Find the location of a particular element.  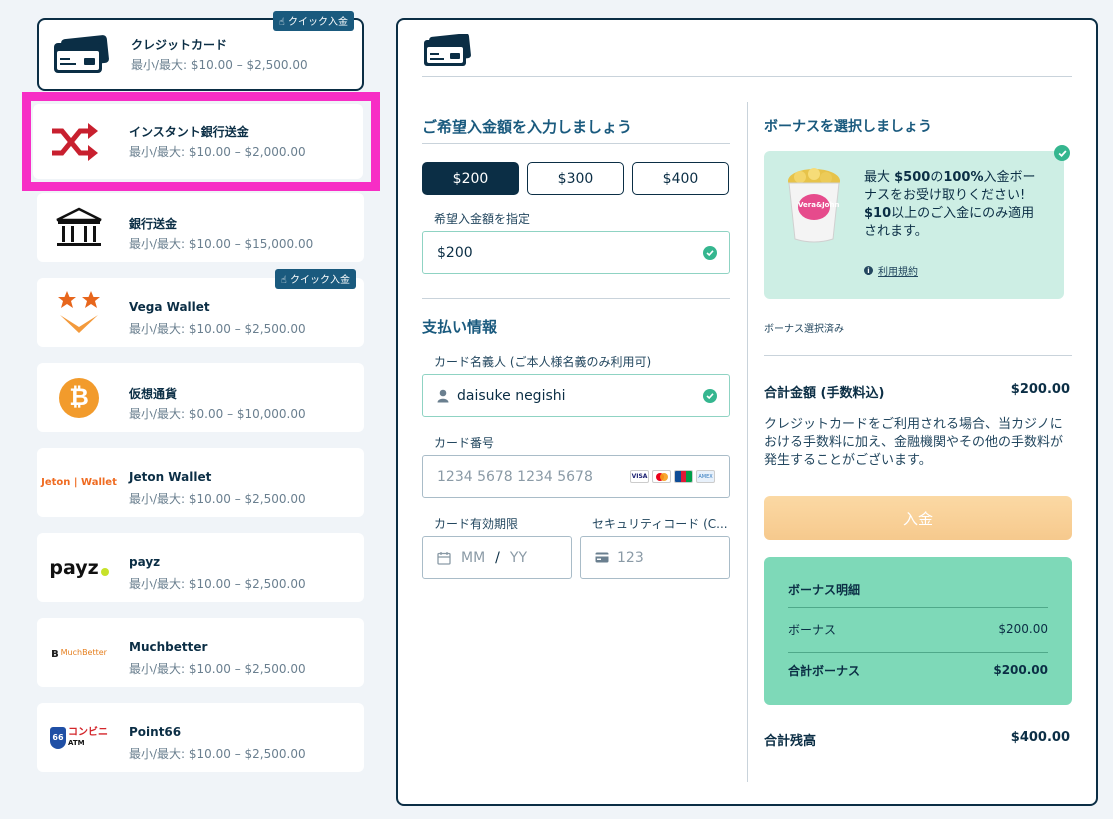

method-range: 最小/最大: $0.00 – $10,000.00 is located at coordinates (217, 414).